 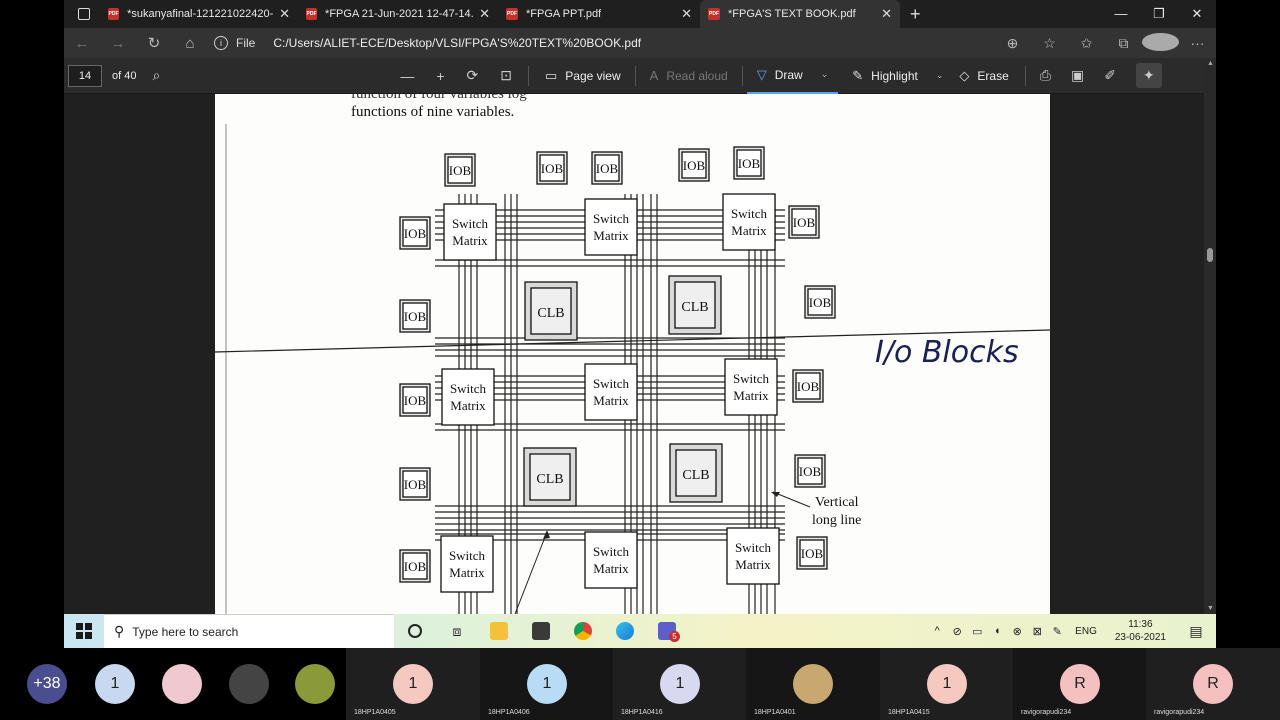 I want to click on chrome-icon, so click(x=583, y=631).